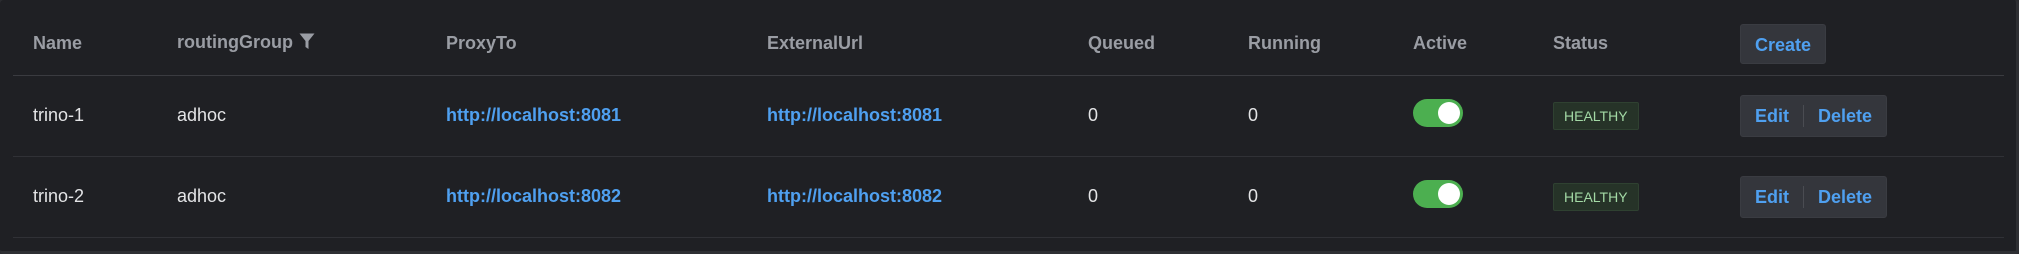  What do you see at coordinates (59, 196) in the screenshot?
I see `cell-name: trino-2` at bounding box center [59, 196].